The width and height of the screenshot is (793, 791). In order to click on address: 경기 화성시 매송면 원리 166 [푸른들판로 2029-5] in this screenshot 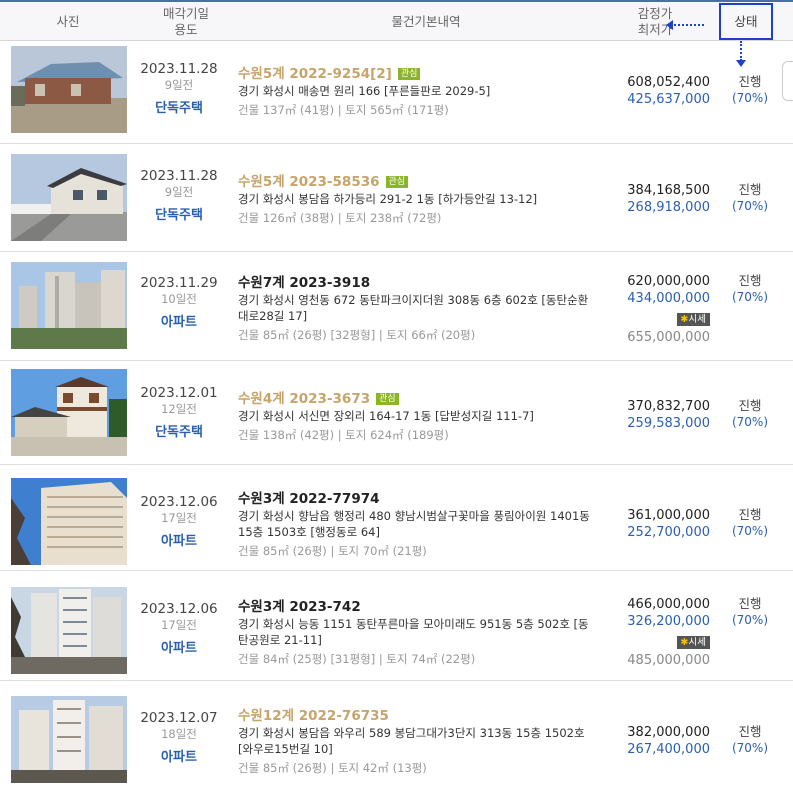, I will do `click(364, 91)`.